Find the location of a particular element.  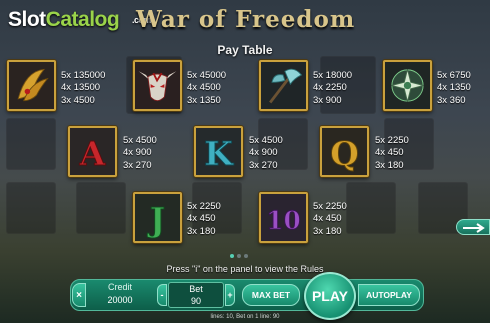

bet-label: Bet is located at coordinates (196, 289).